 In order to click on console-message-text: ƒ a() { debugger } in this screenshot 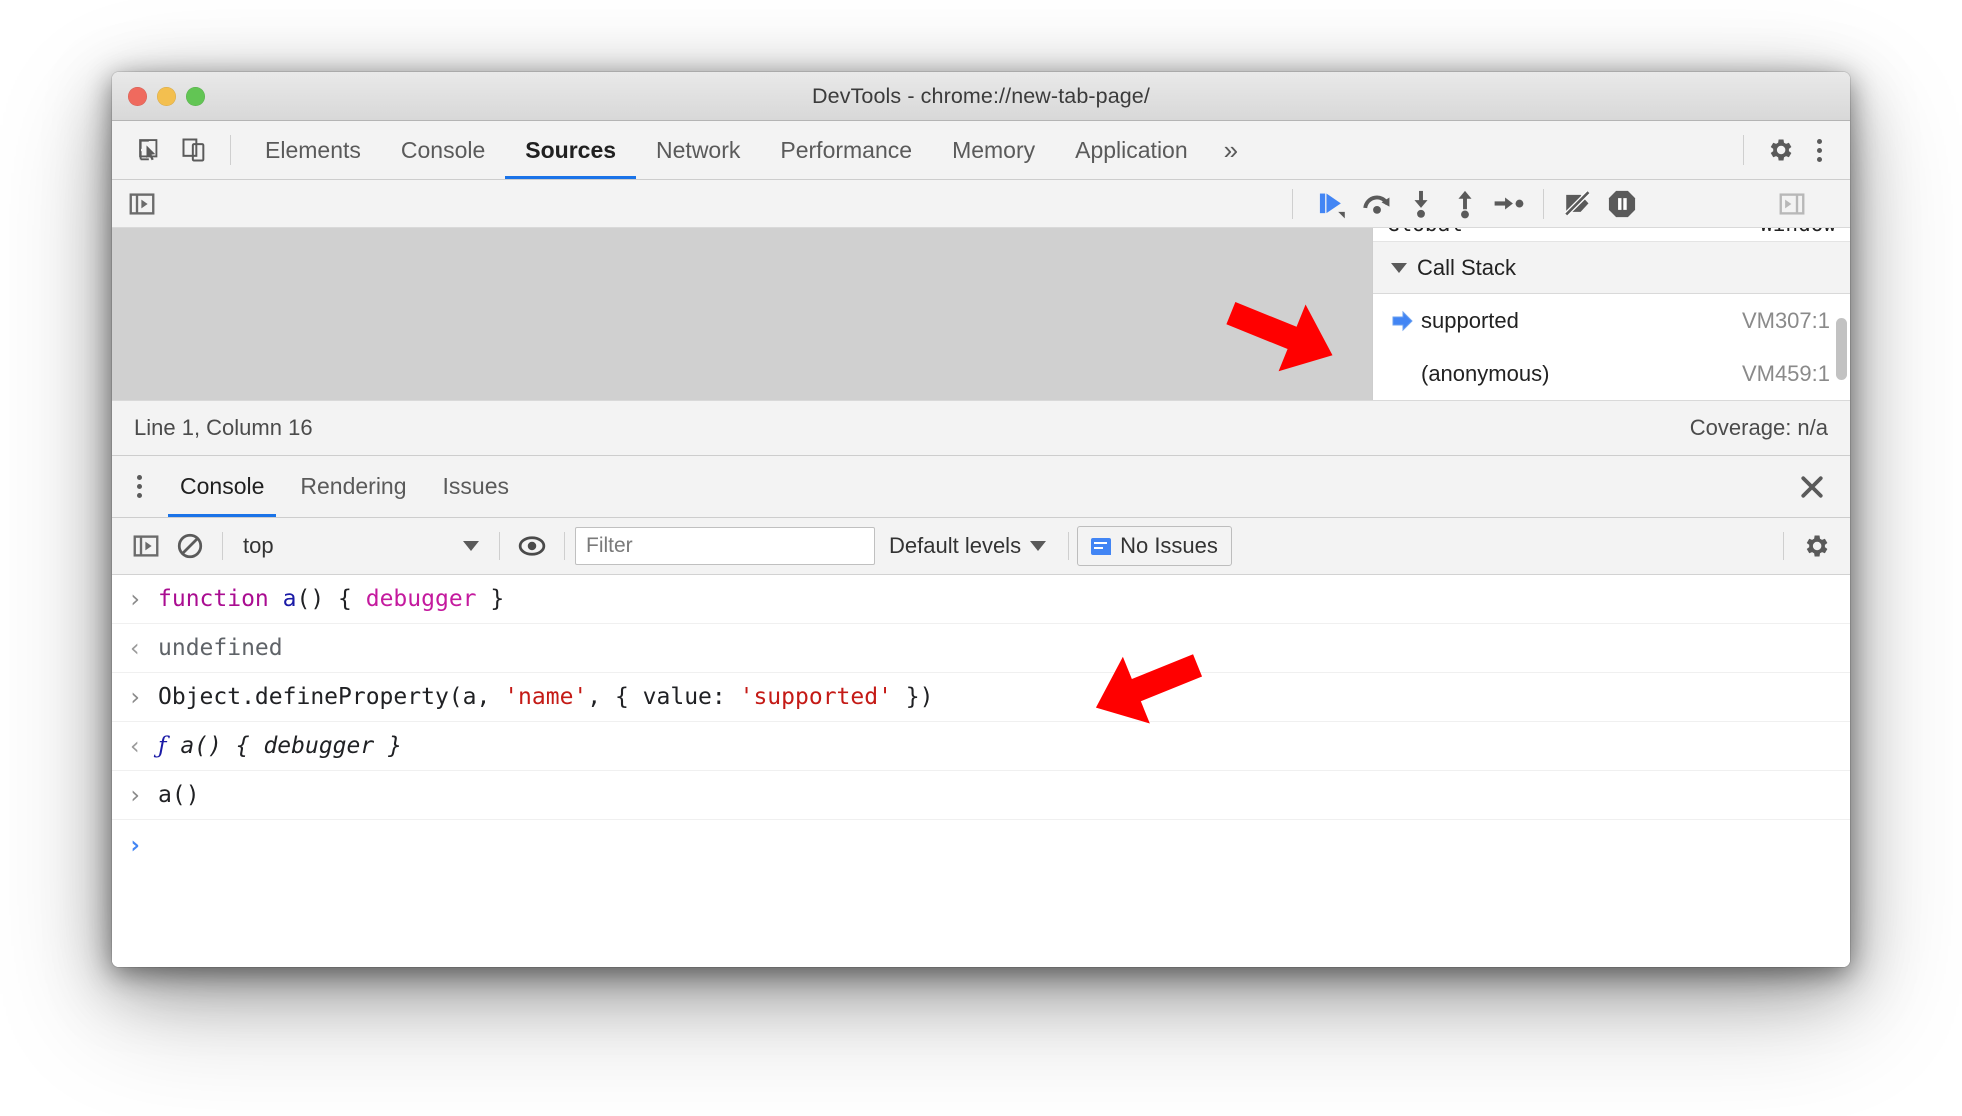, I will do `click(280, 746)`.